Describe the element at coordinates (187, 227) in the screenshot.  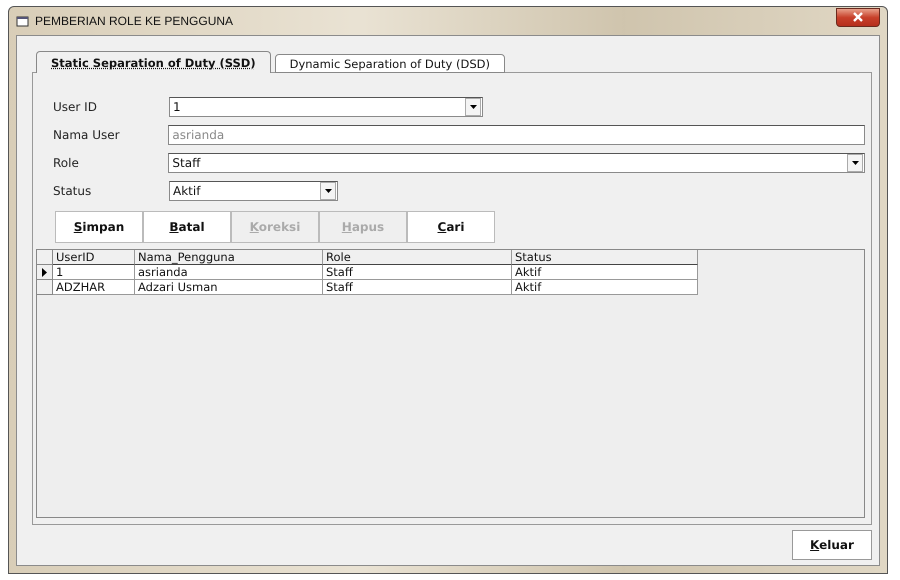
I see `action-button: Batal` at that location.